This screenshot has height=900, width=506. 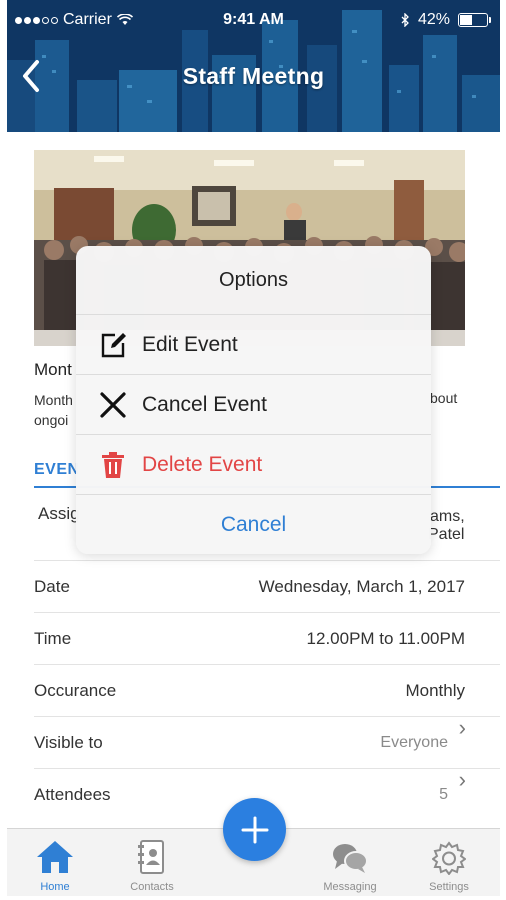 I want to click on page-title: Staff Meetng, so click(x=253, y=76).